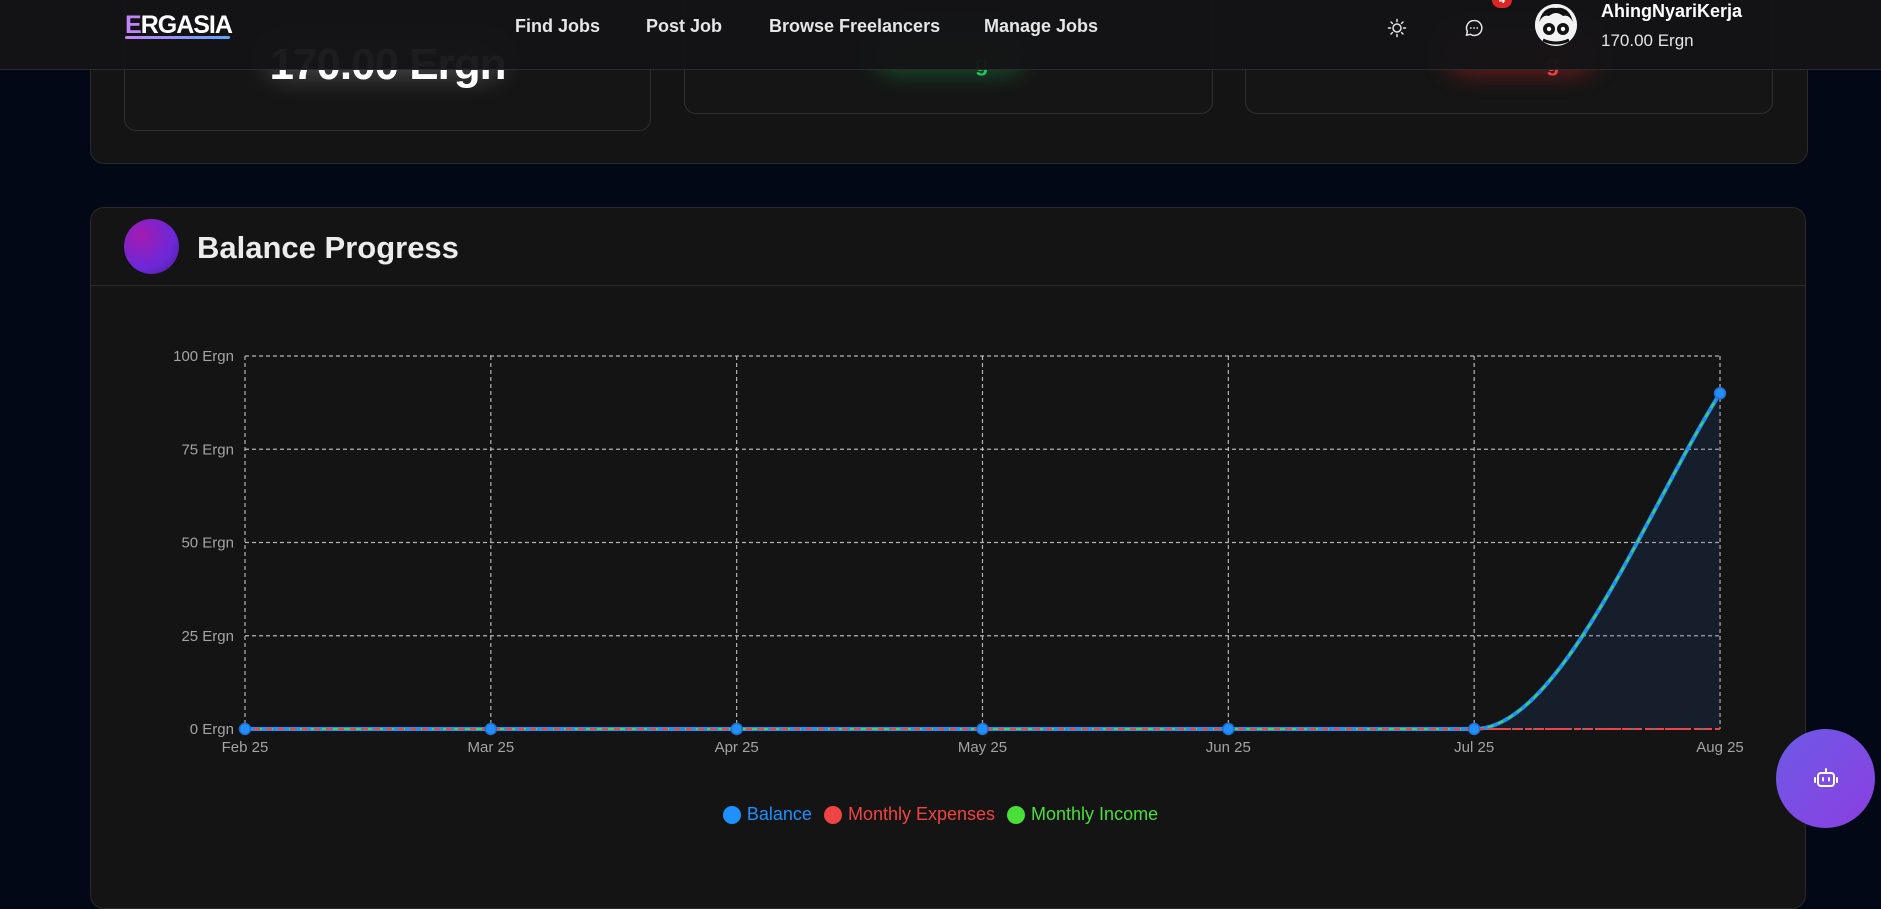 This screenshot has height=909, width=1881. I want to click on y-tick-label: 50 Ergn, so click(207, 543).